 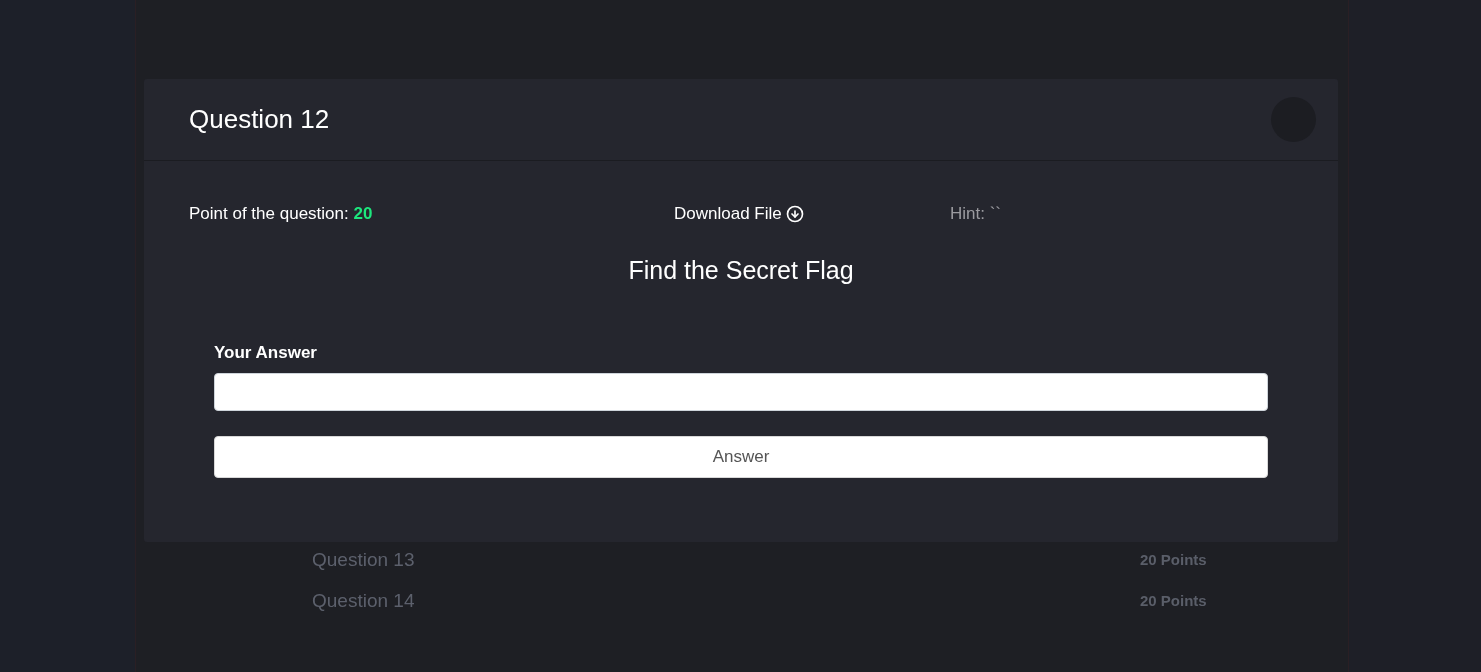 I want to click on points-text: Point of the question: 20, so click(x=281, y=214).